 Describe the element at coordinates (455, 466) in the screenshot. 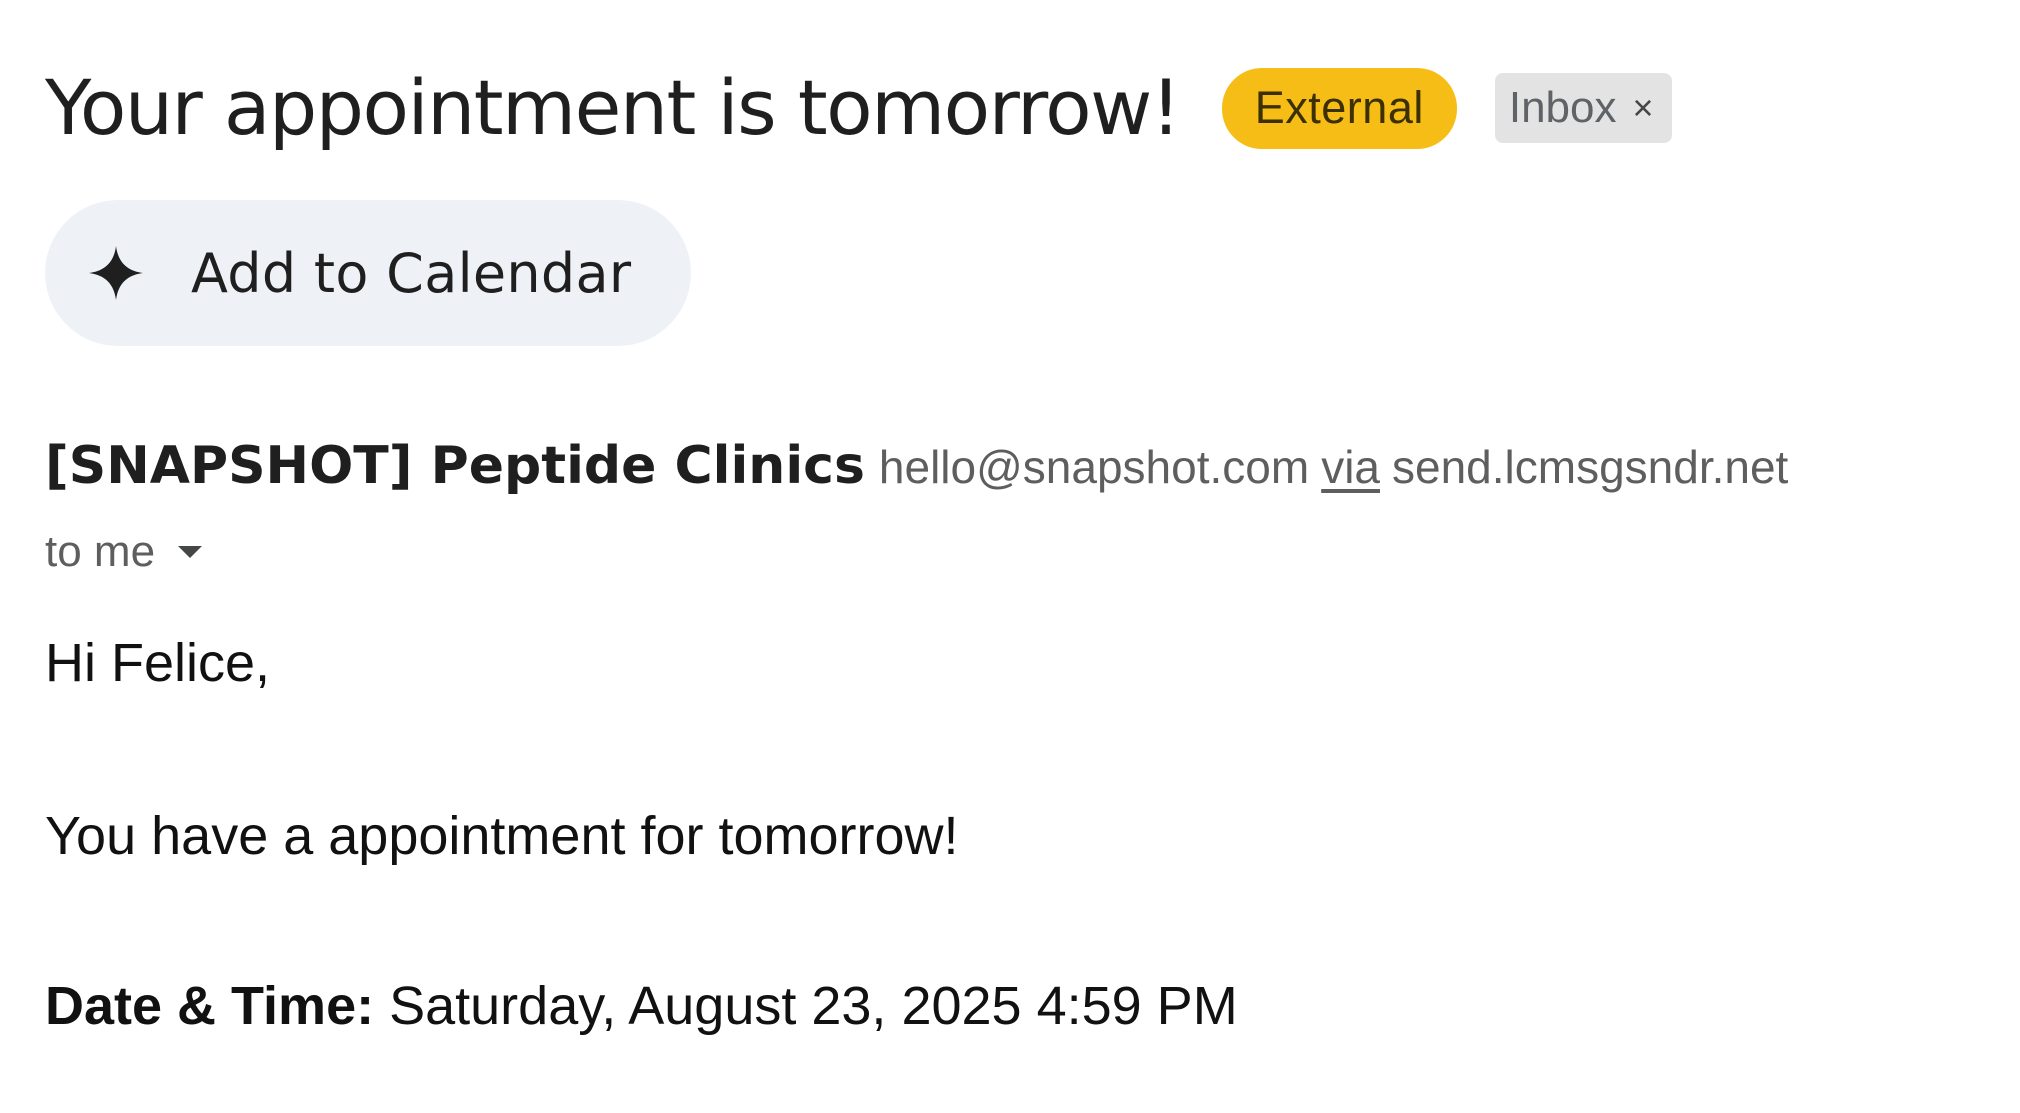

I see `sender-name: [SNAPSHOT] Peptide Clinics` at that location.